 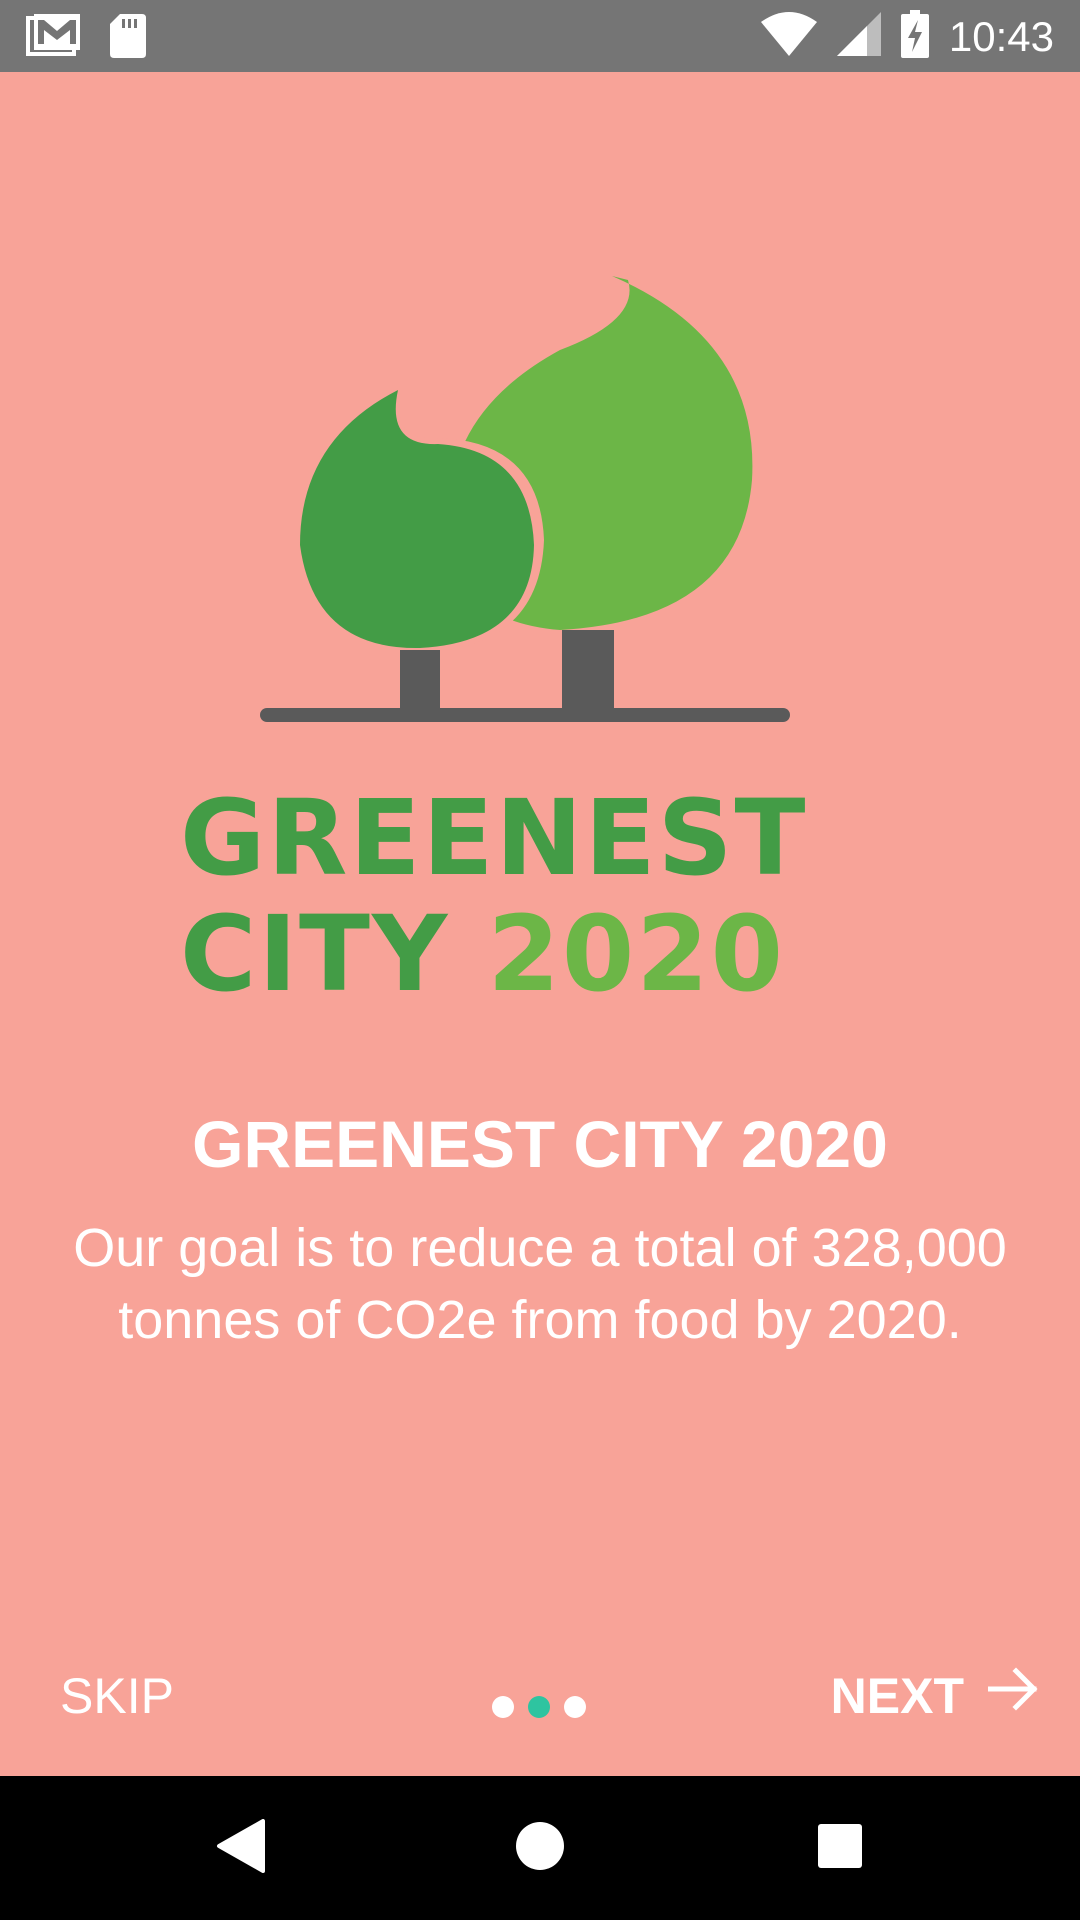 I want to click on logo-wordmark: GREENEST CITY 2020, so click(x=540, y=896).